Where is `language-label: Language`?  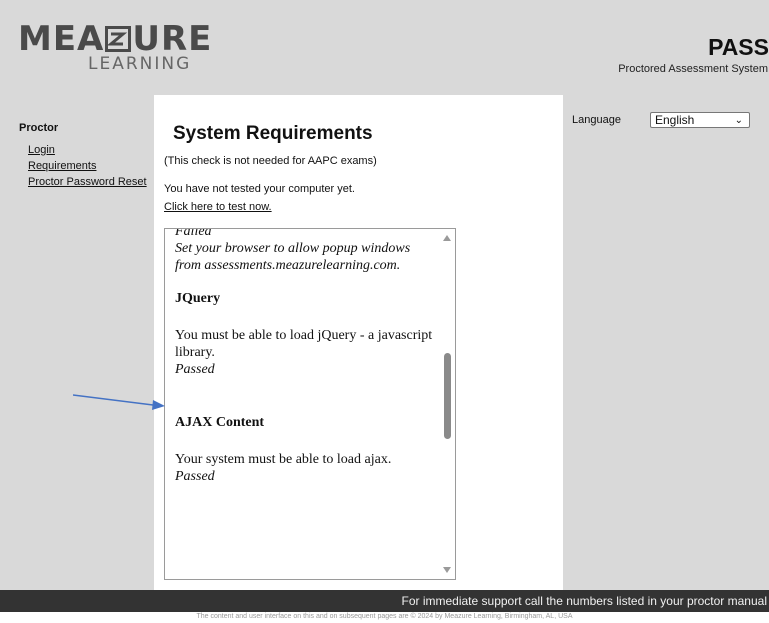
language-label: Language is located at coordinates (596, 120).